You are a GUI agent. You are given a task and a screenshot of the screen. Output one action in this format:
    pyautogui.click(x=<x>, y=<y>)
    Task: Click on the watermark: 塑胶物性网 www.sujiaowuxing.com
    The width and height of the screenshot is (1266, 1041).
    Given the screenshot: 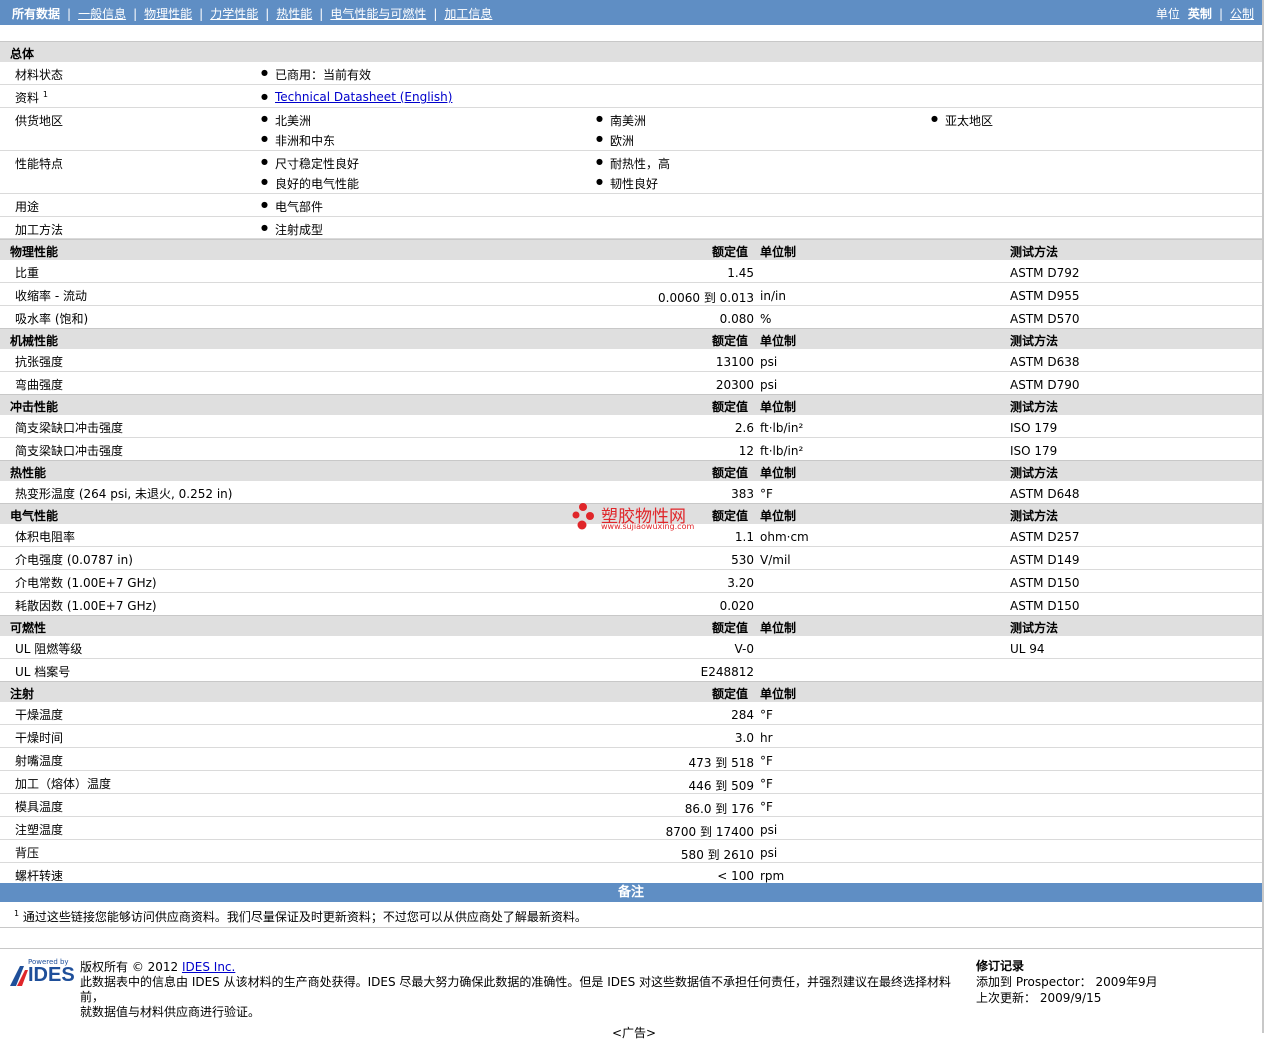 What is the action you would take?
    pyautogui.click(x=636, y=518)
    